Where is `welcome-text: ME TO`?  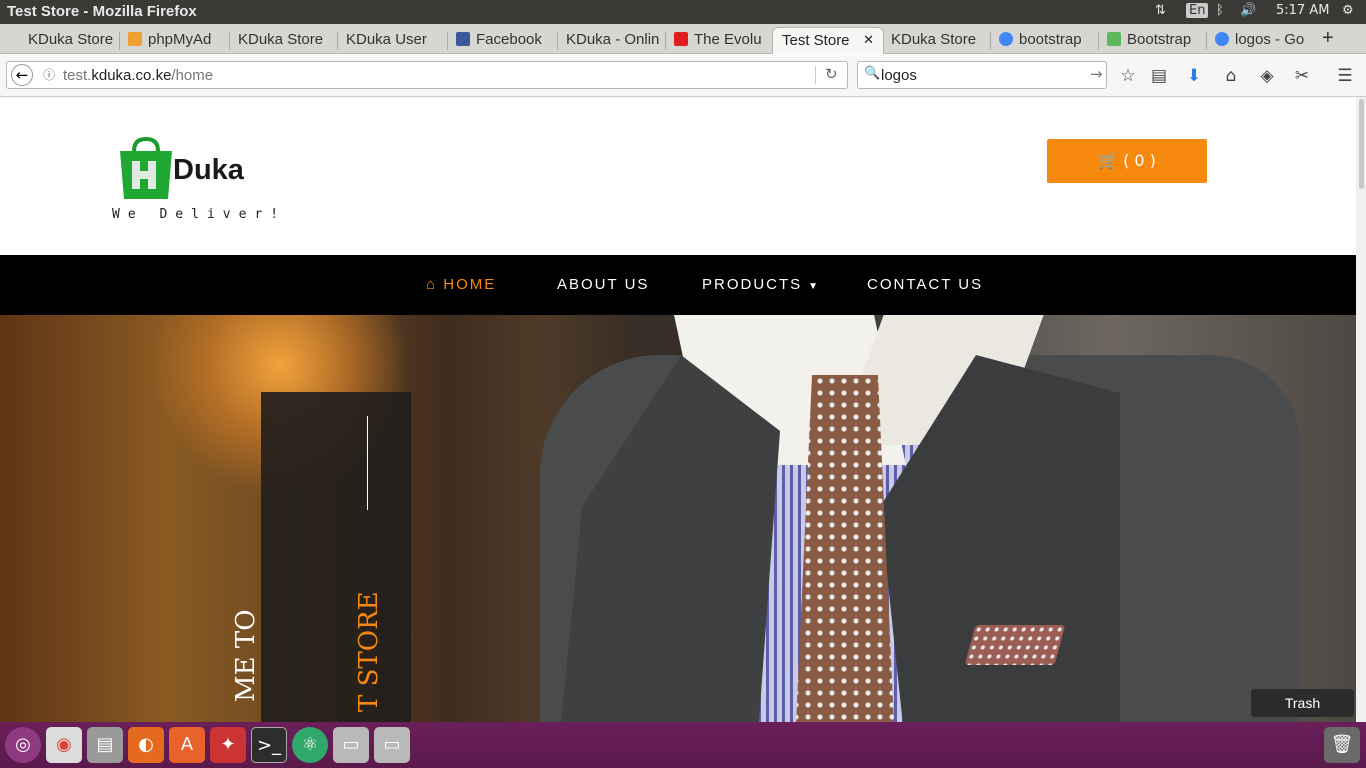 welcome-text: ME TO is located at coordinates (246, 655).